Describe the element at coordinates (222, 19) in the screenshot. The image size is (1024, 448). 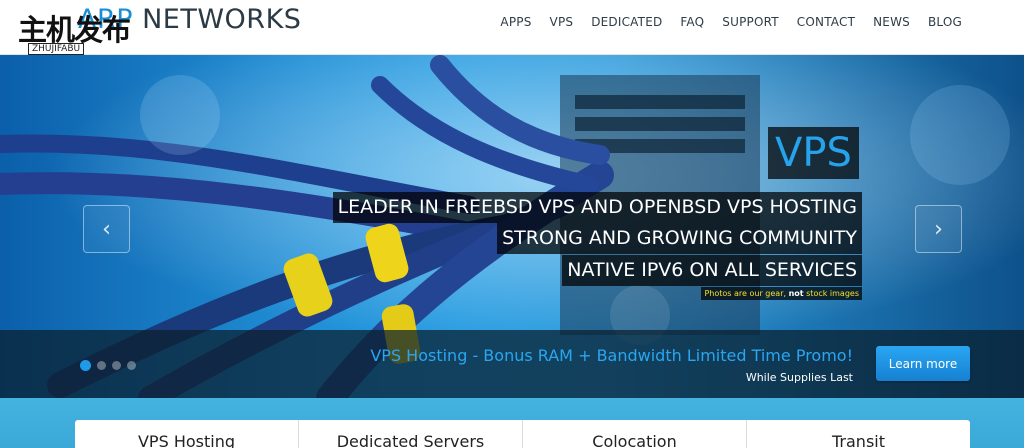
I see `logo-text: NETWORKS` at that location.